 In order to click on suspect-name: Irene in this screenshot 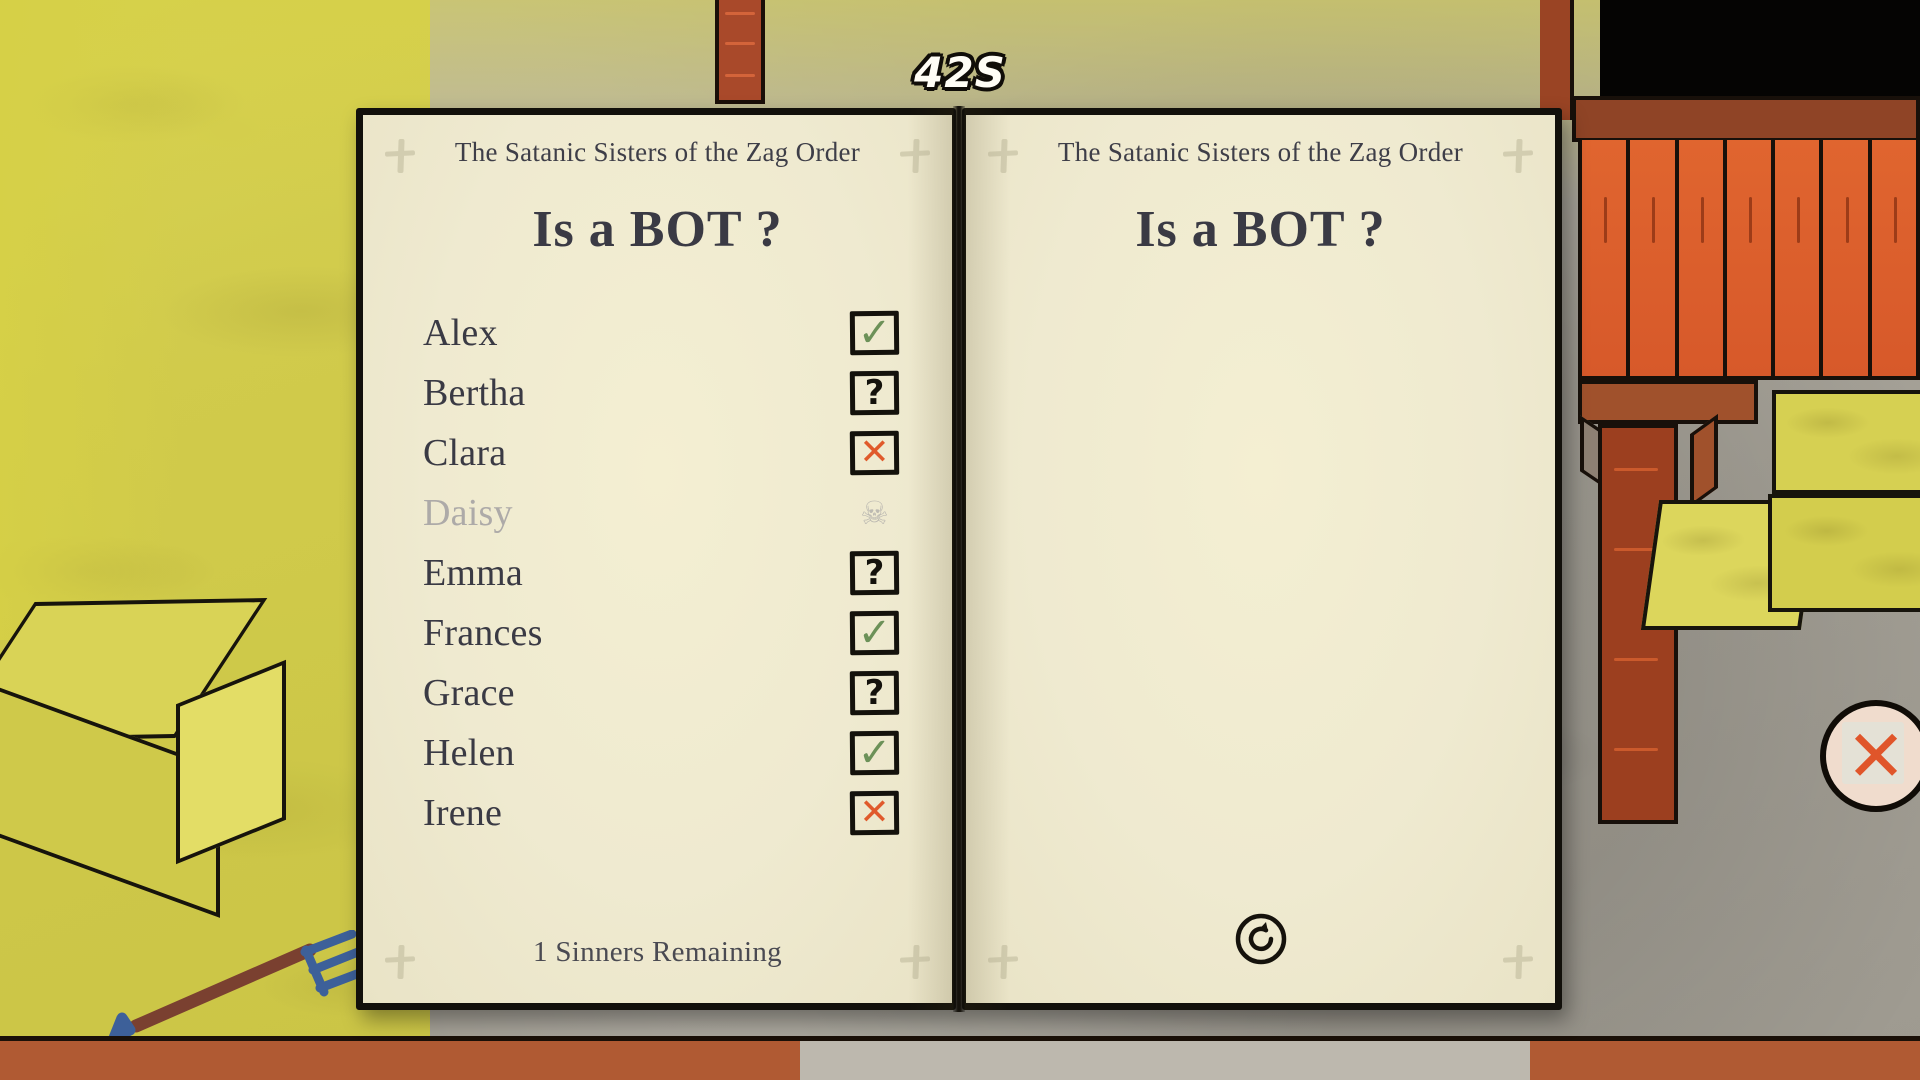, I will do `click(463, 813)`.